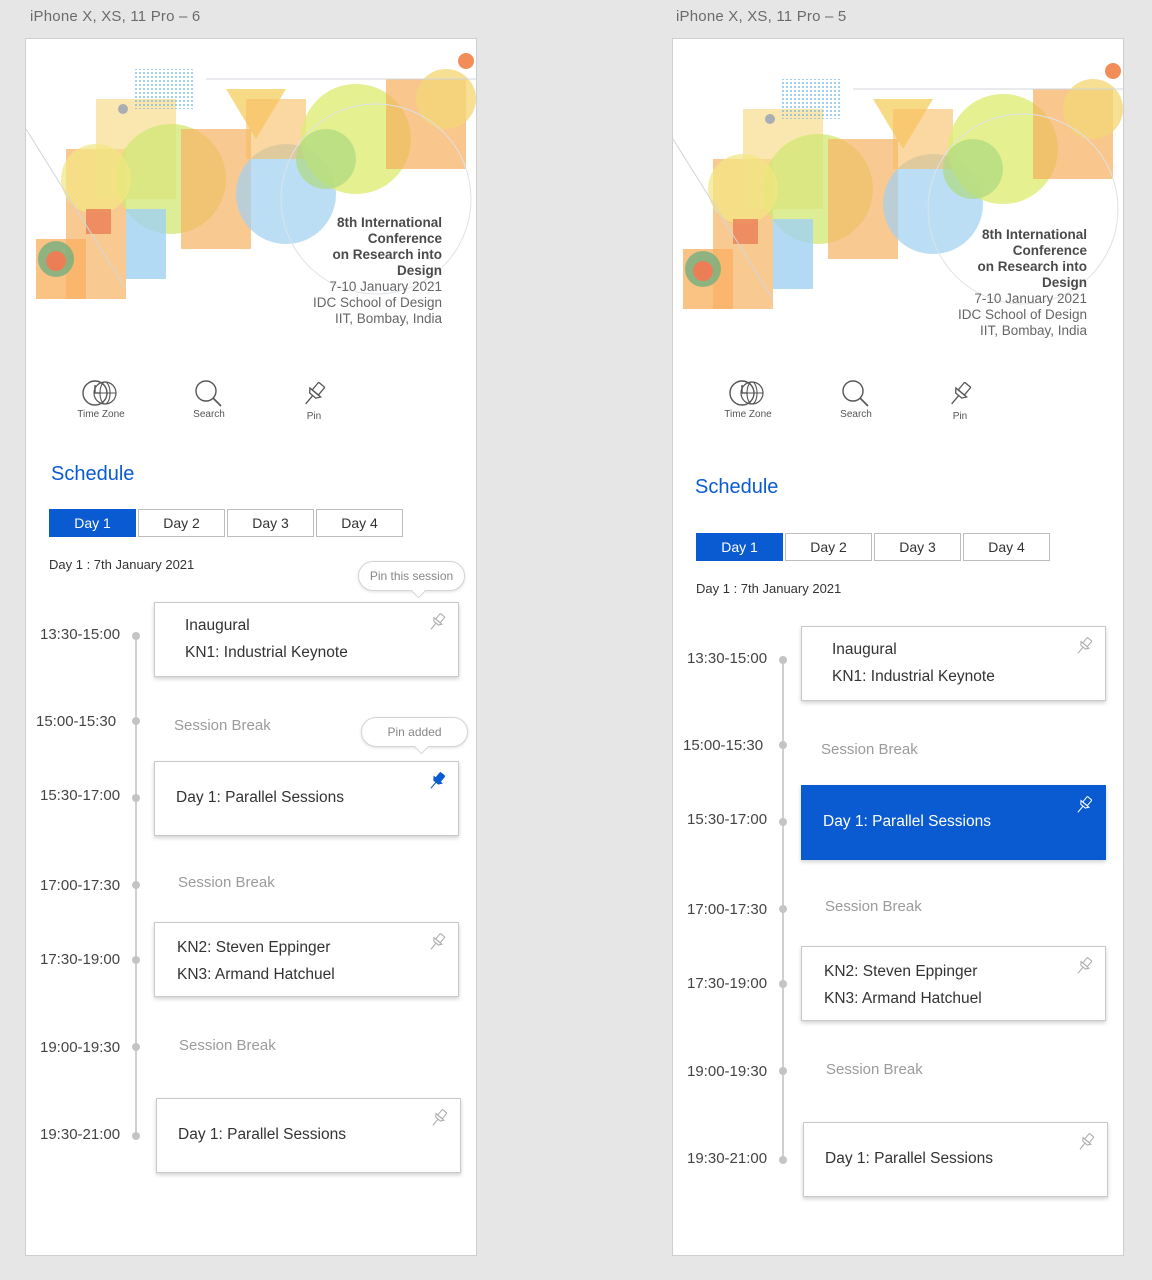 The height and width of the screenshot is (1280, 1152). Describe the element at coordinates (748, 414) in the screenshot. I see `timezone-label: Time Zone` at that location.